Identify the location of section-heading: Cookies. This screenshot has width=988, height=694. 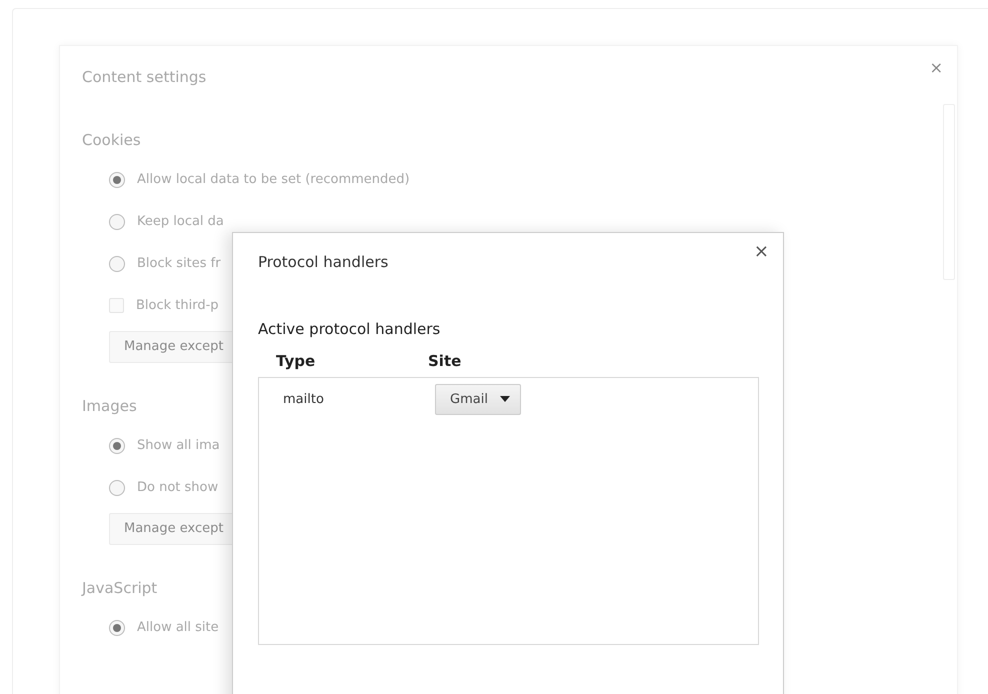
(111, 140).